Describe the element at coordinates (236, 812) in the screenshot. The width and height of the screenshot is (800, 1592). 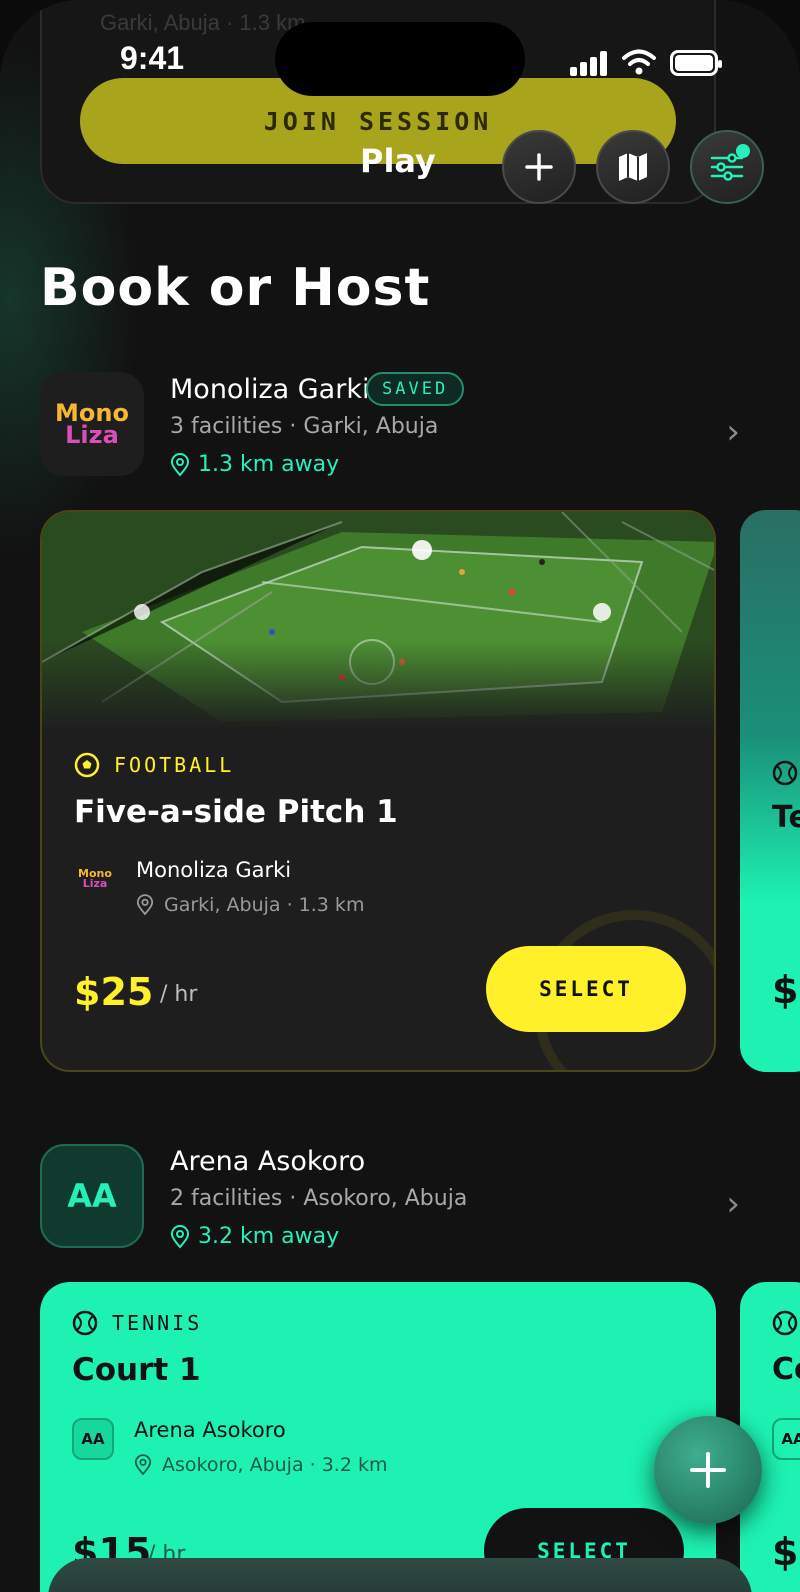
I see `facility-title: Five-a-side Pitch 1` at that location.